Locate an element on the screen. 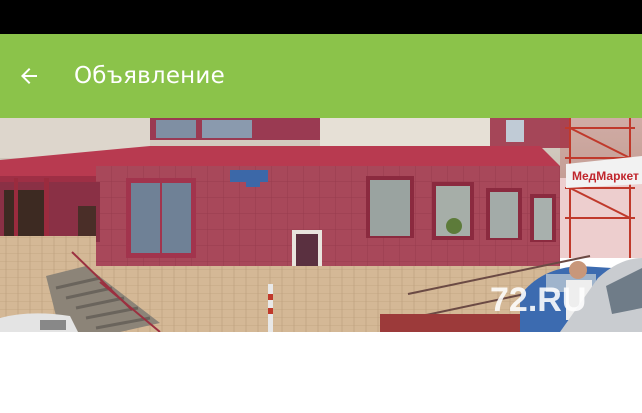 The width and height of the screenshot is (642, 413). back-button is located at coordinates (29, 76).